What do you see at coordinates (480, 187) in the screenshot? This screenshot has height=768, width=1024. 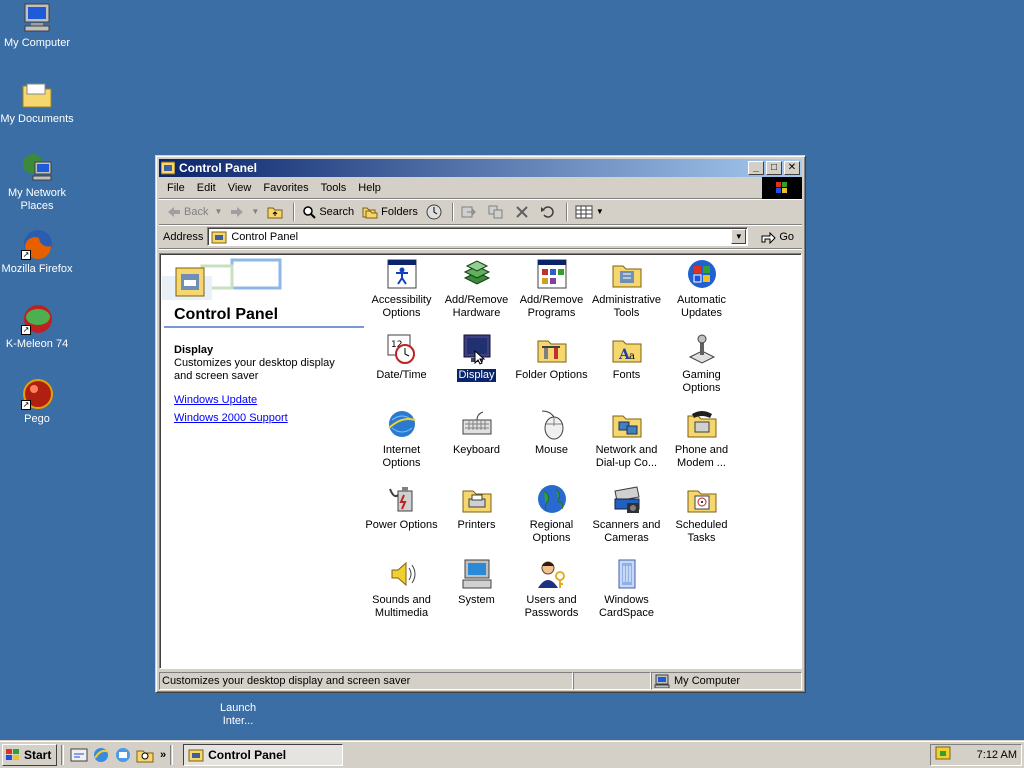 I see `menu-bar: File Edit View Favorites Tools Help` at bounding box center [480, 187].